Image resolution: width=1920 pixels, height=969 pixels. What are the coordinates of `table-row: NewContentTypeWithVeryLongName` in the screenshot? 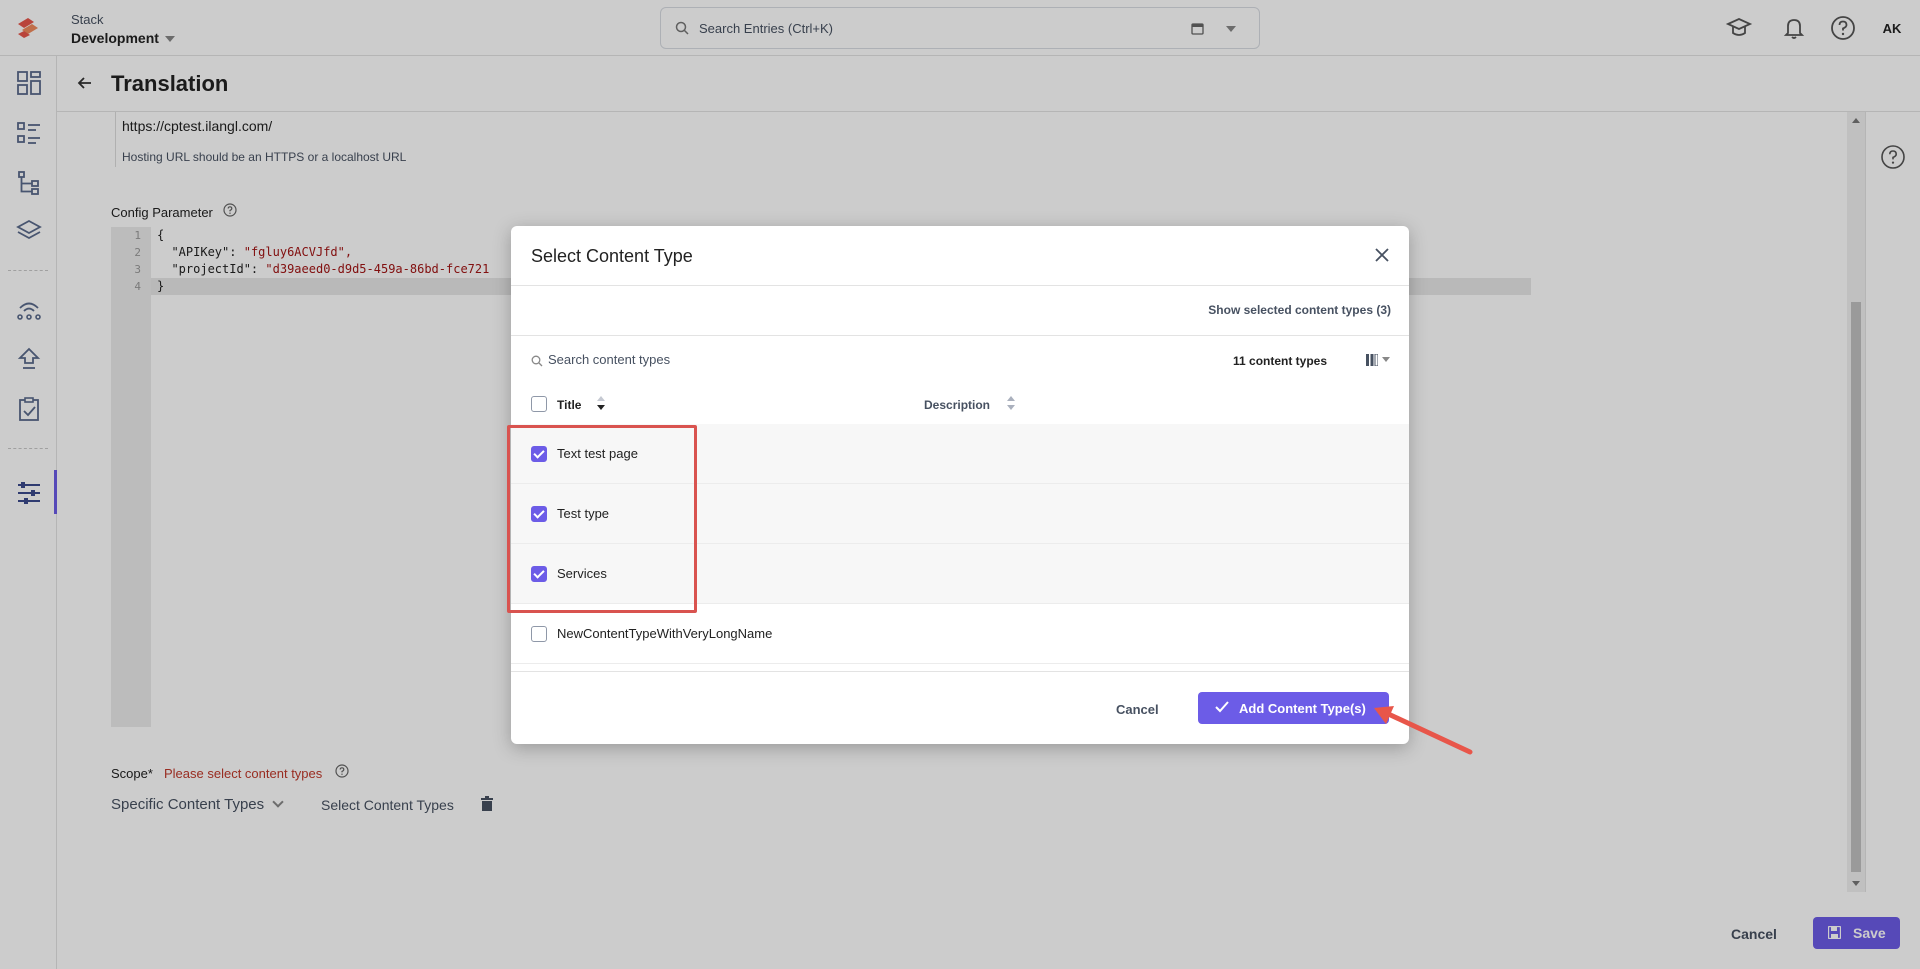 It's located at (960, 634).